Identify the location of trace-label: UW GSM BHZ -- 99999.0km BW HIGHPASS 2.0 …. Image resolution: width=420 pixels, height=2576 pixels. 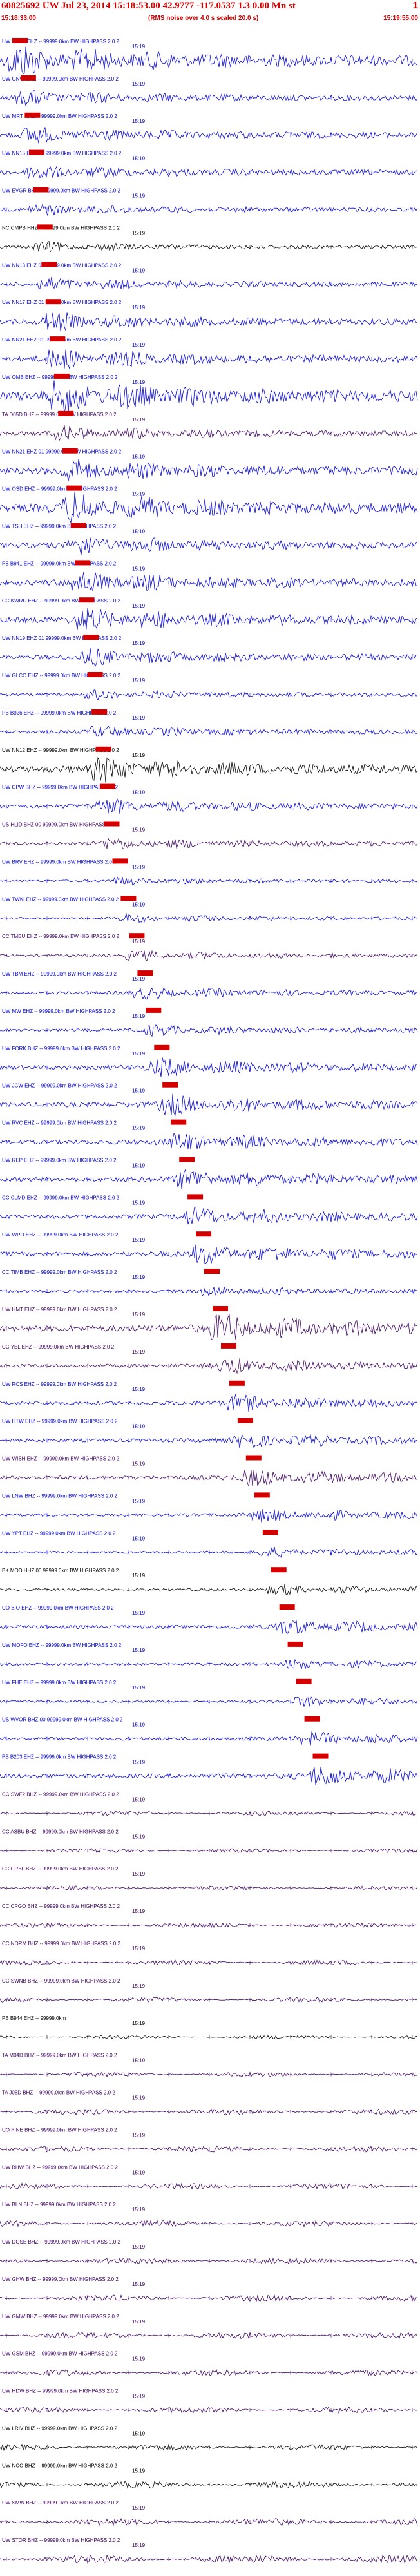
(60, 2354).